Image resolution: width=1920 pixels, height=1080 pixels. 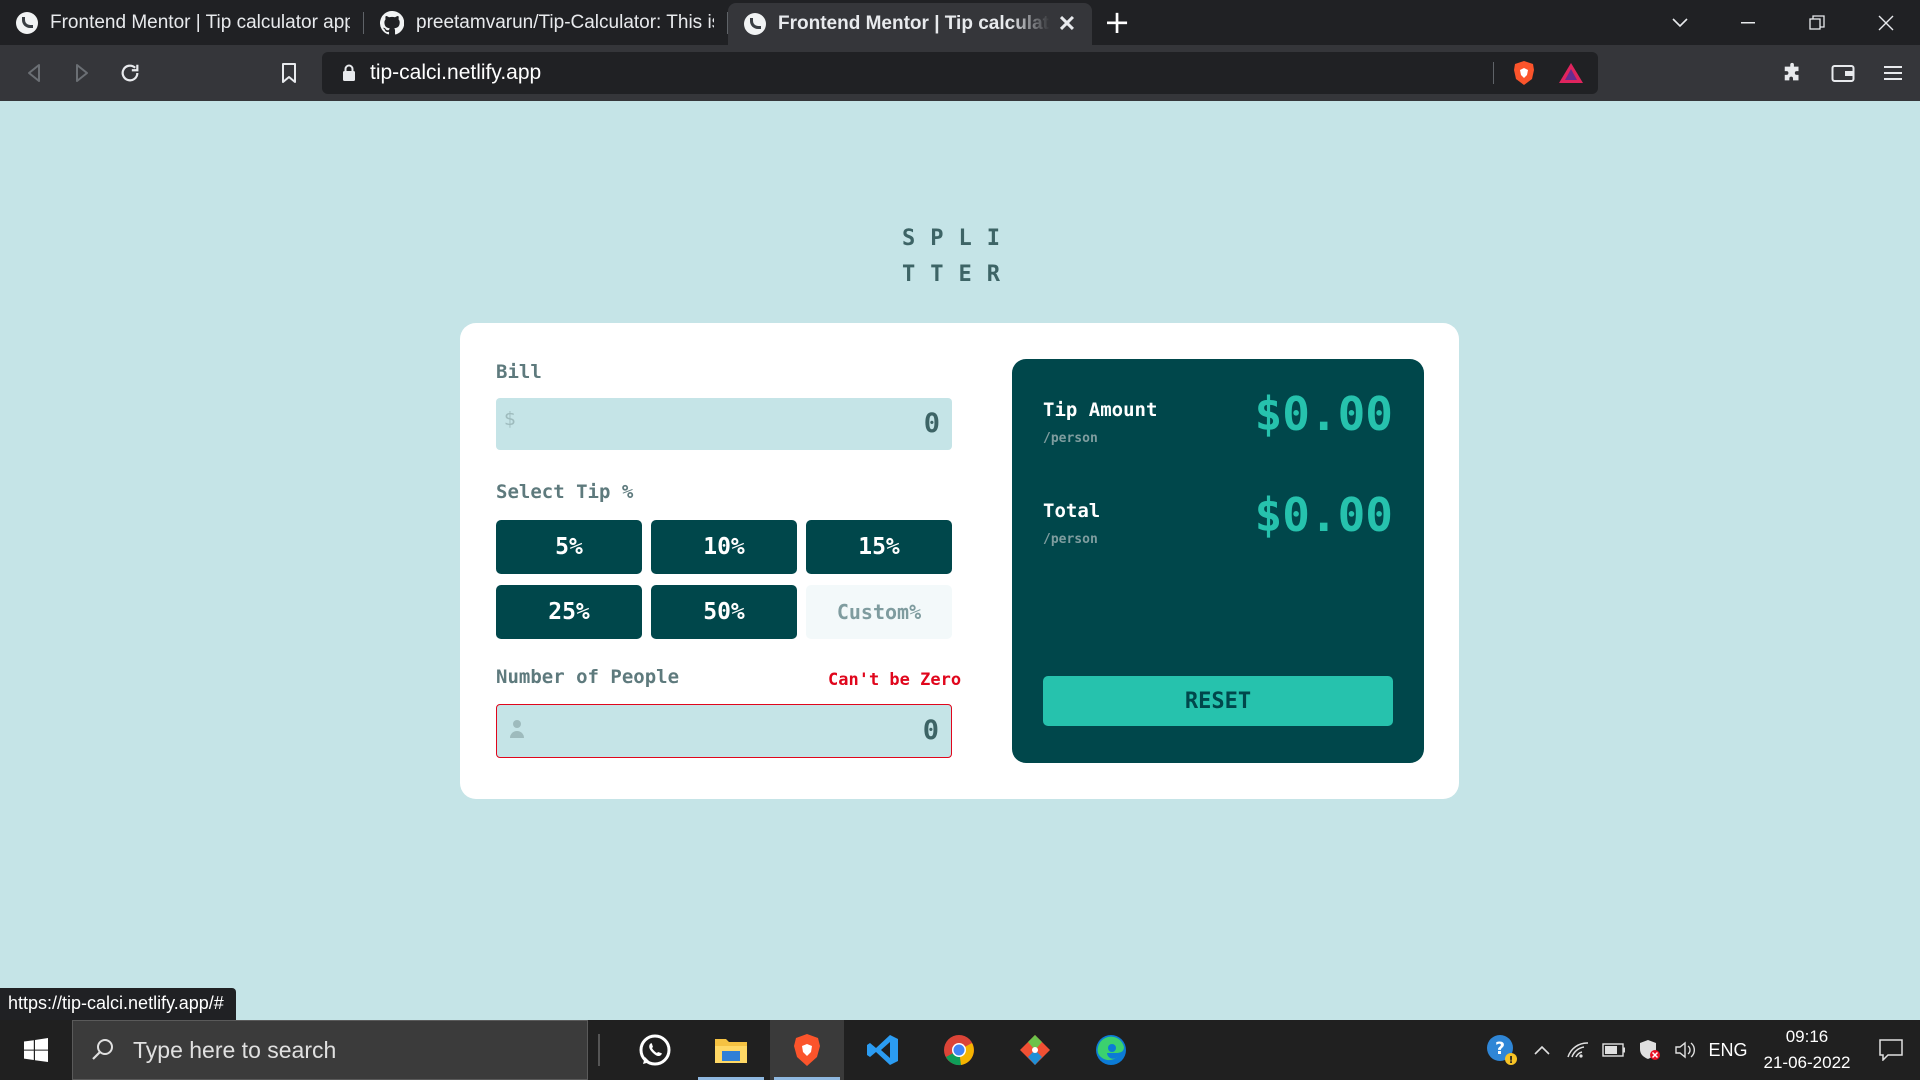 I want to click on window-controls, so click(x=1816, y=22).